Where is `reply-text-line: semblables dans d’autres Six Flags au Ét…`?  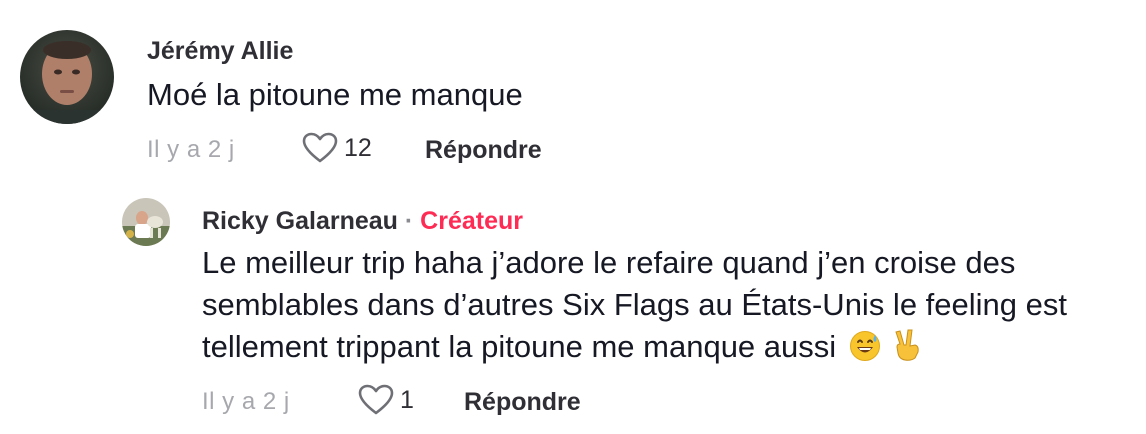 reply-text-line: semblables dans d’autres Six Flags au Ét… is located at coordinates (634, 304).